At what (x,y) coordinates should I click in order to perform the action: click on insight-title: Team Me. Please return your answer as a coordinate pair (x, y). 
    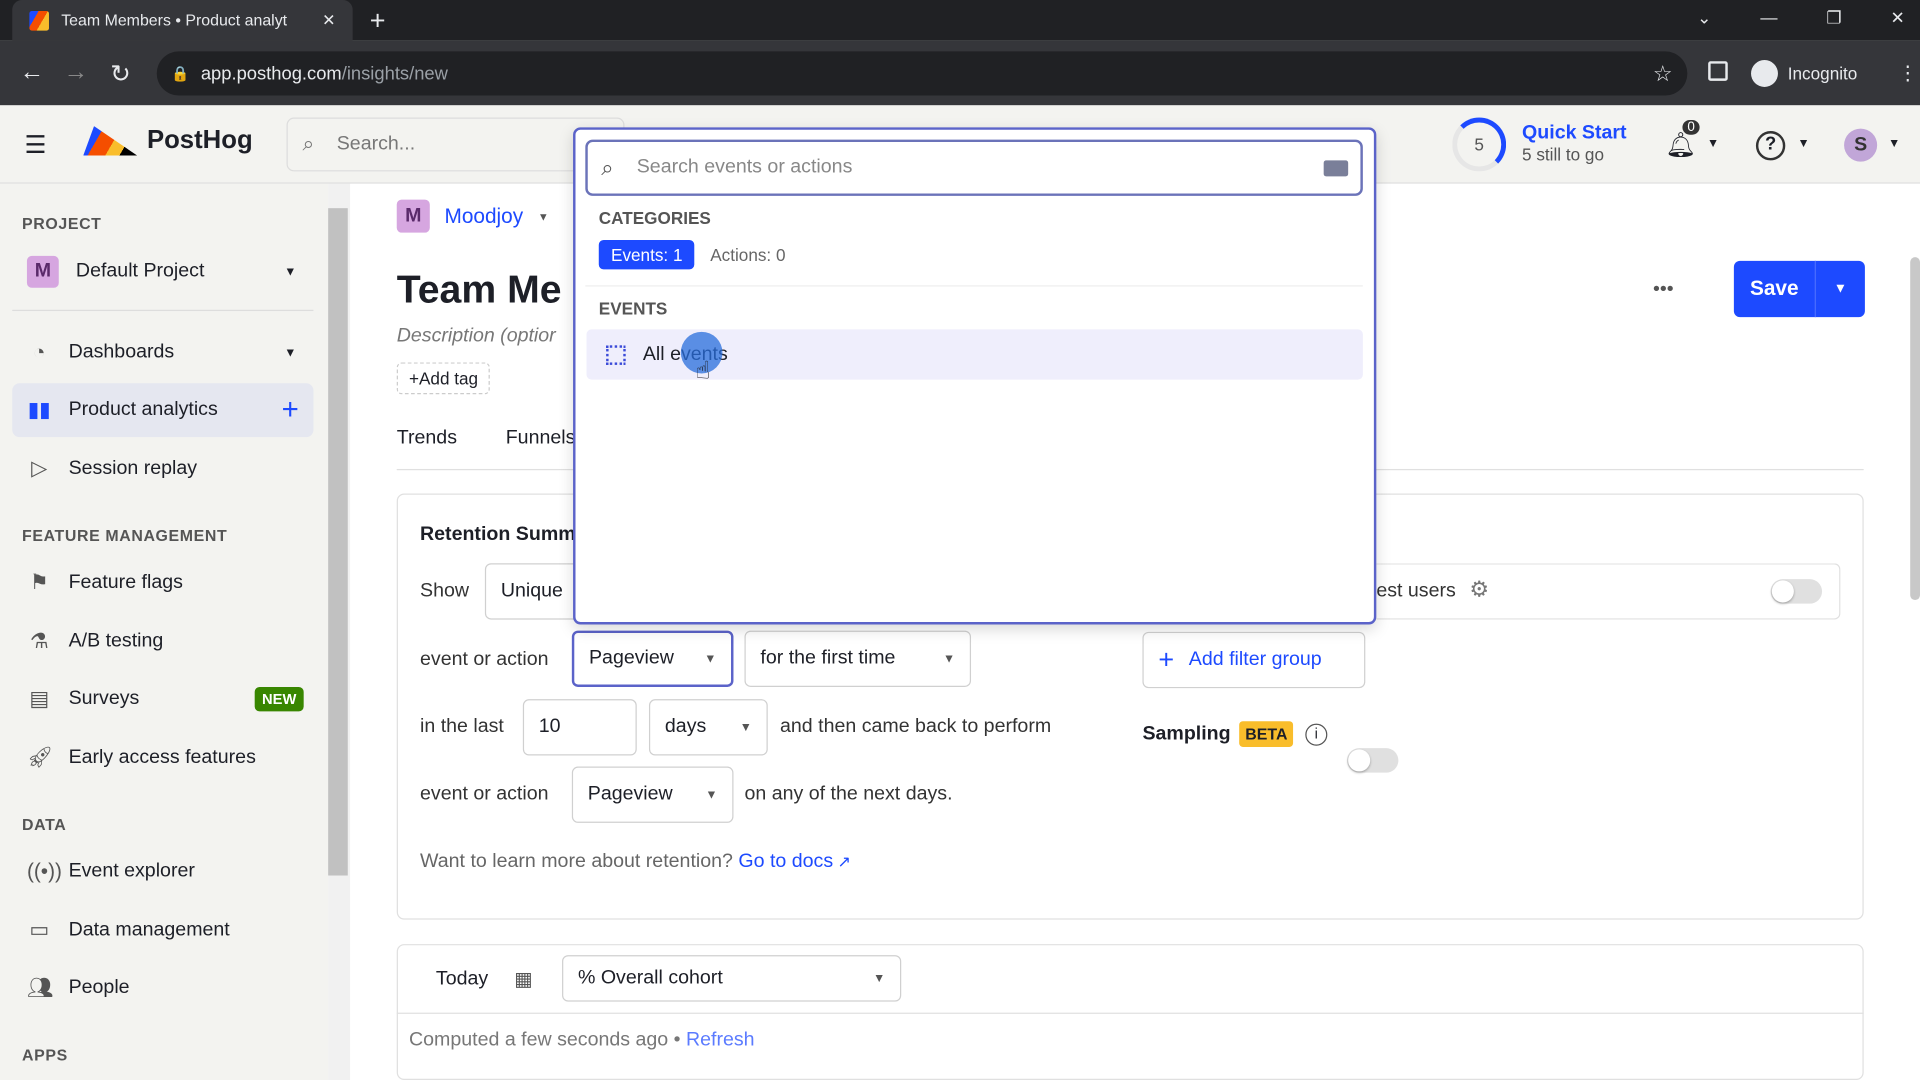
    Looking at the image, I should click on (479, 289).